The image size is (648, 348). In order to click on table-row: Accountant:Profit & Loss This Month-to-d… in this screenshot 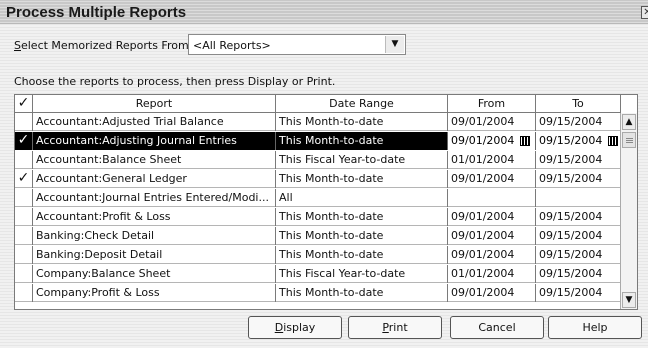, I will do `click(318, 217)`.